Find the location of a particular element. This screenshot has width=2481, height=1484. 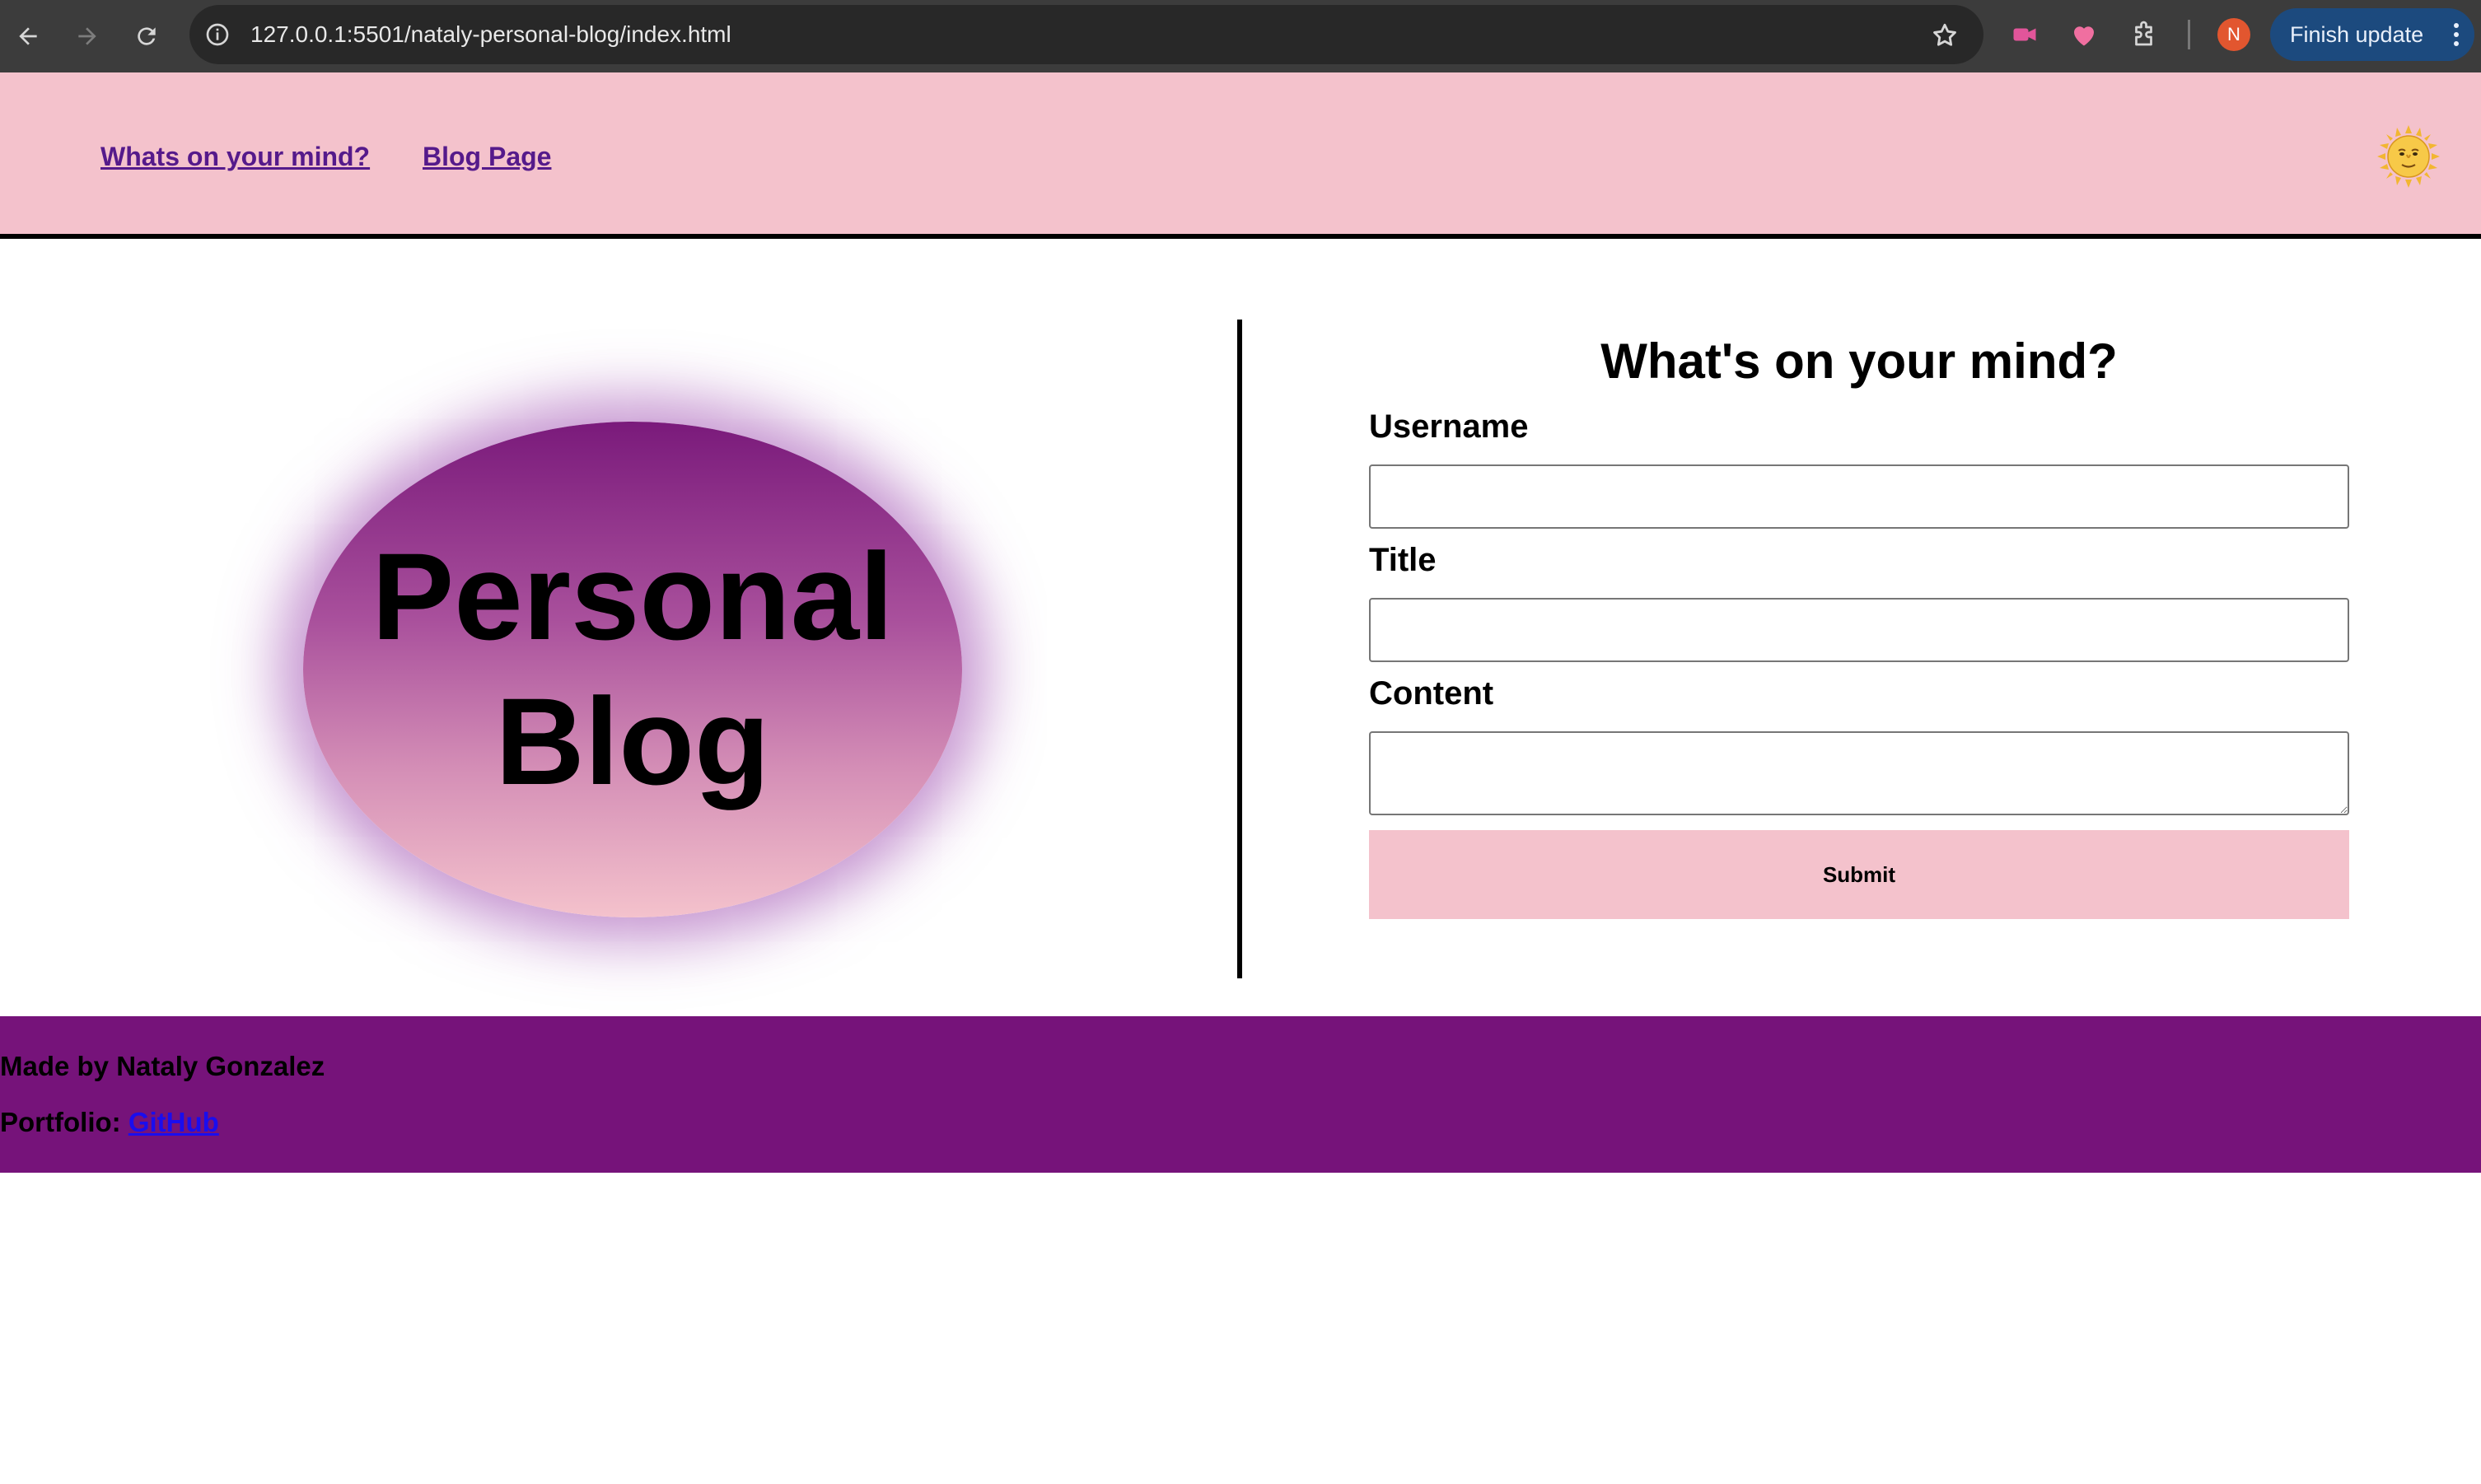

footer-credit: Made by Nataly Gonzalez is located at coordinates (162, 1066).